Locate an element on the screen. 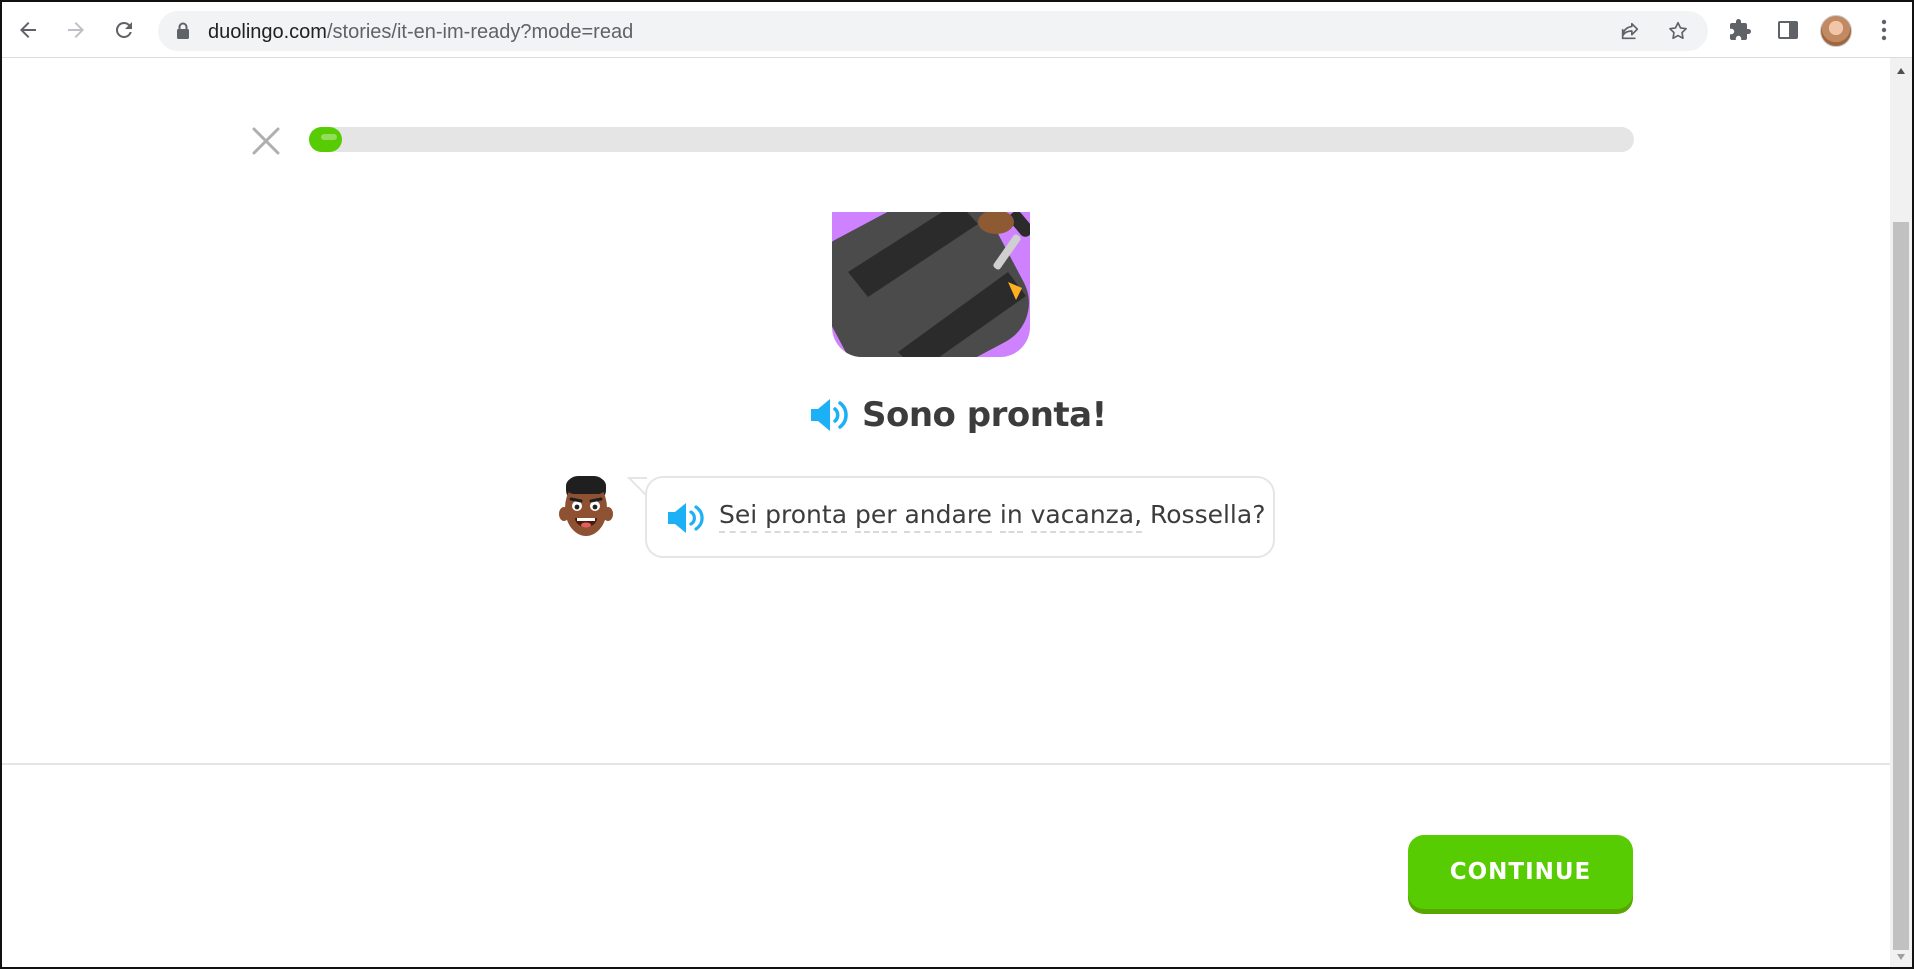  hint-word: in is located at coordinates (1011, 516).